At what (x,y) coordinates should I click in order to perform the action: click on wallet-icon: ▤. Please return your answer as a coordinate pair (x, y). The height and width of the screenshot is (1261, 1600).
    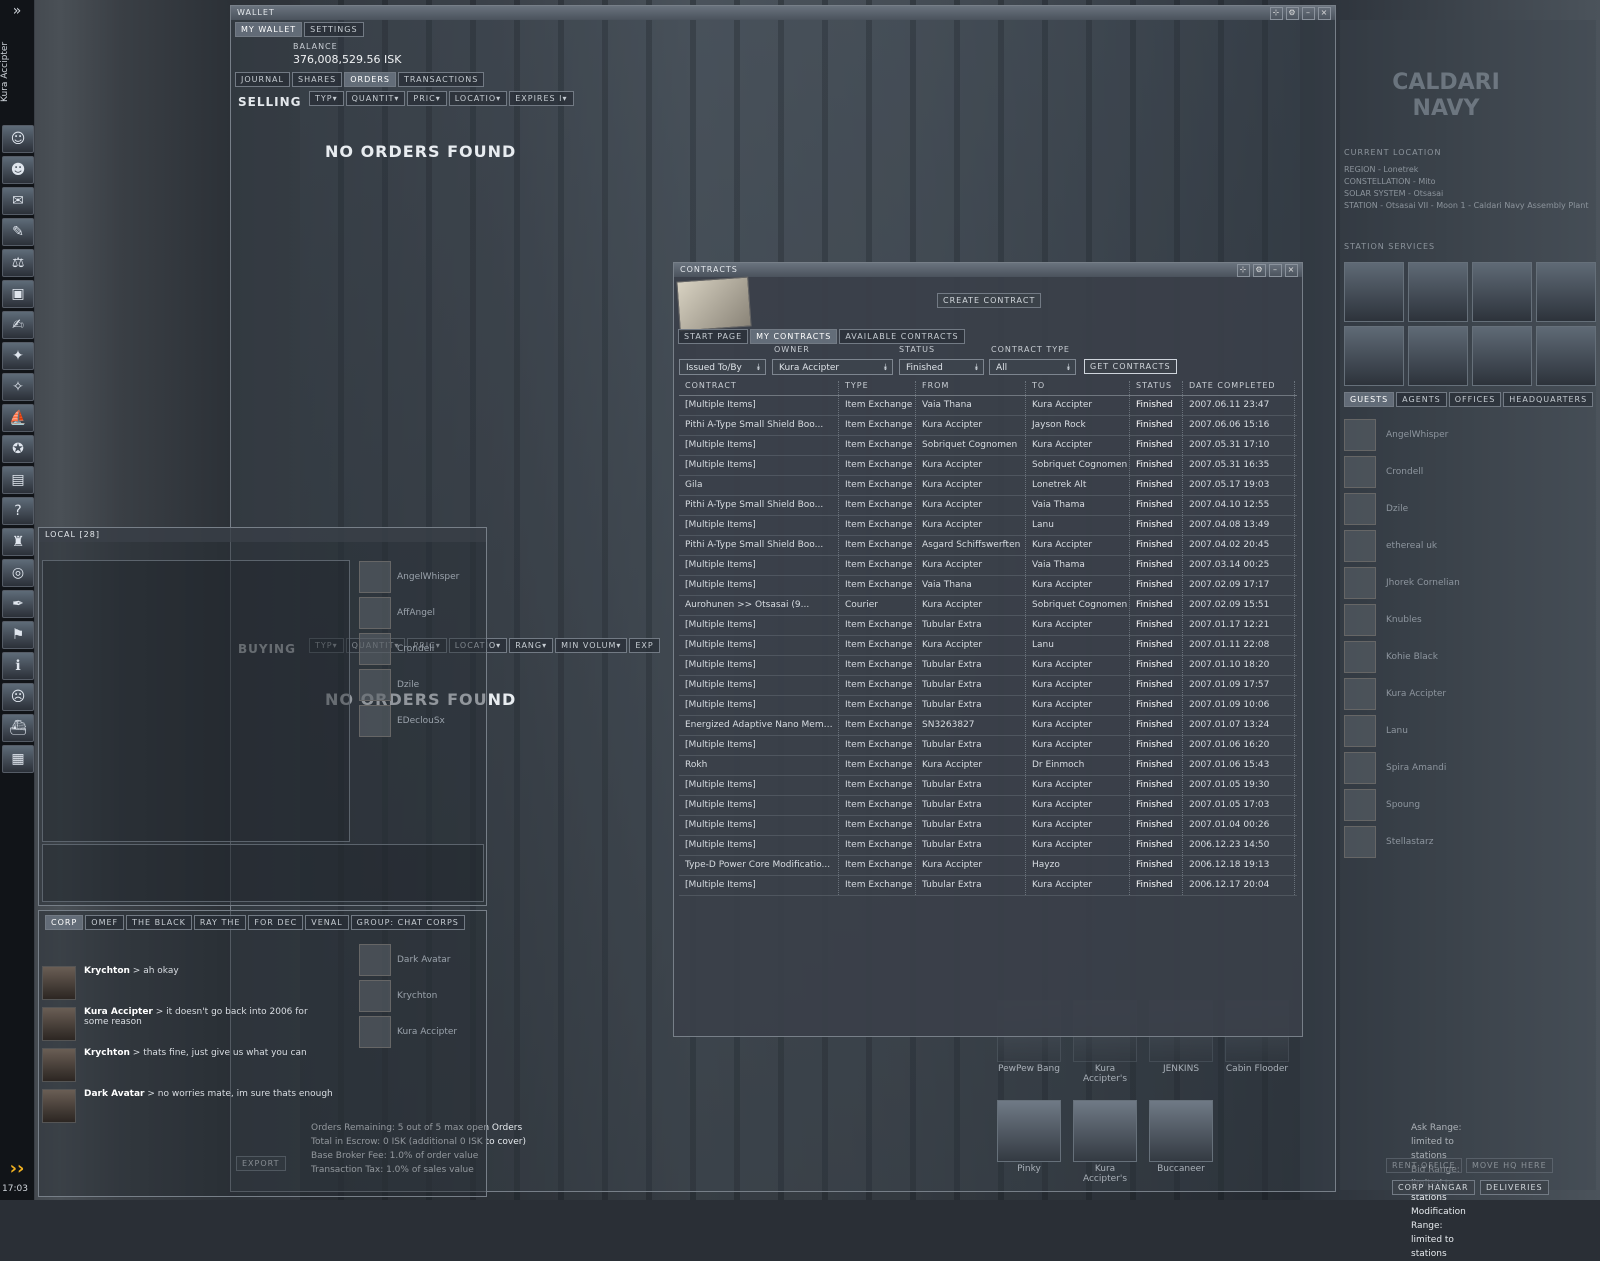
    Looking at the image, I should click on (18, 480).